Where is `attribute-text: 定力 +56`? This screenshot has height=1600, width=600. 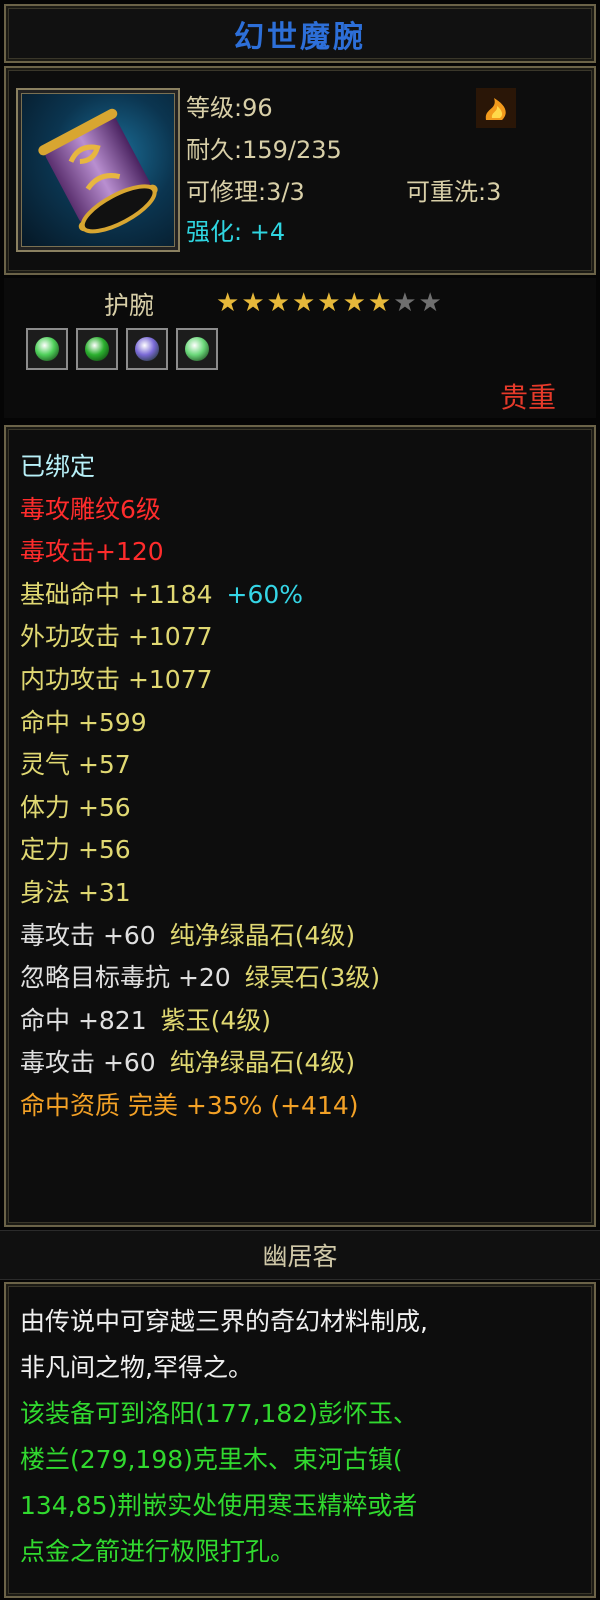
attribute-text: 定力 +56 is located at coordinates (75, 850).